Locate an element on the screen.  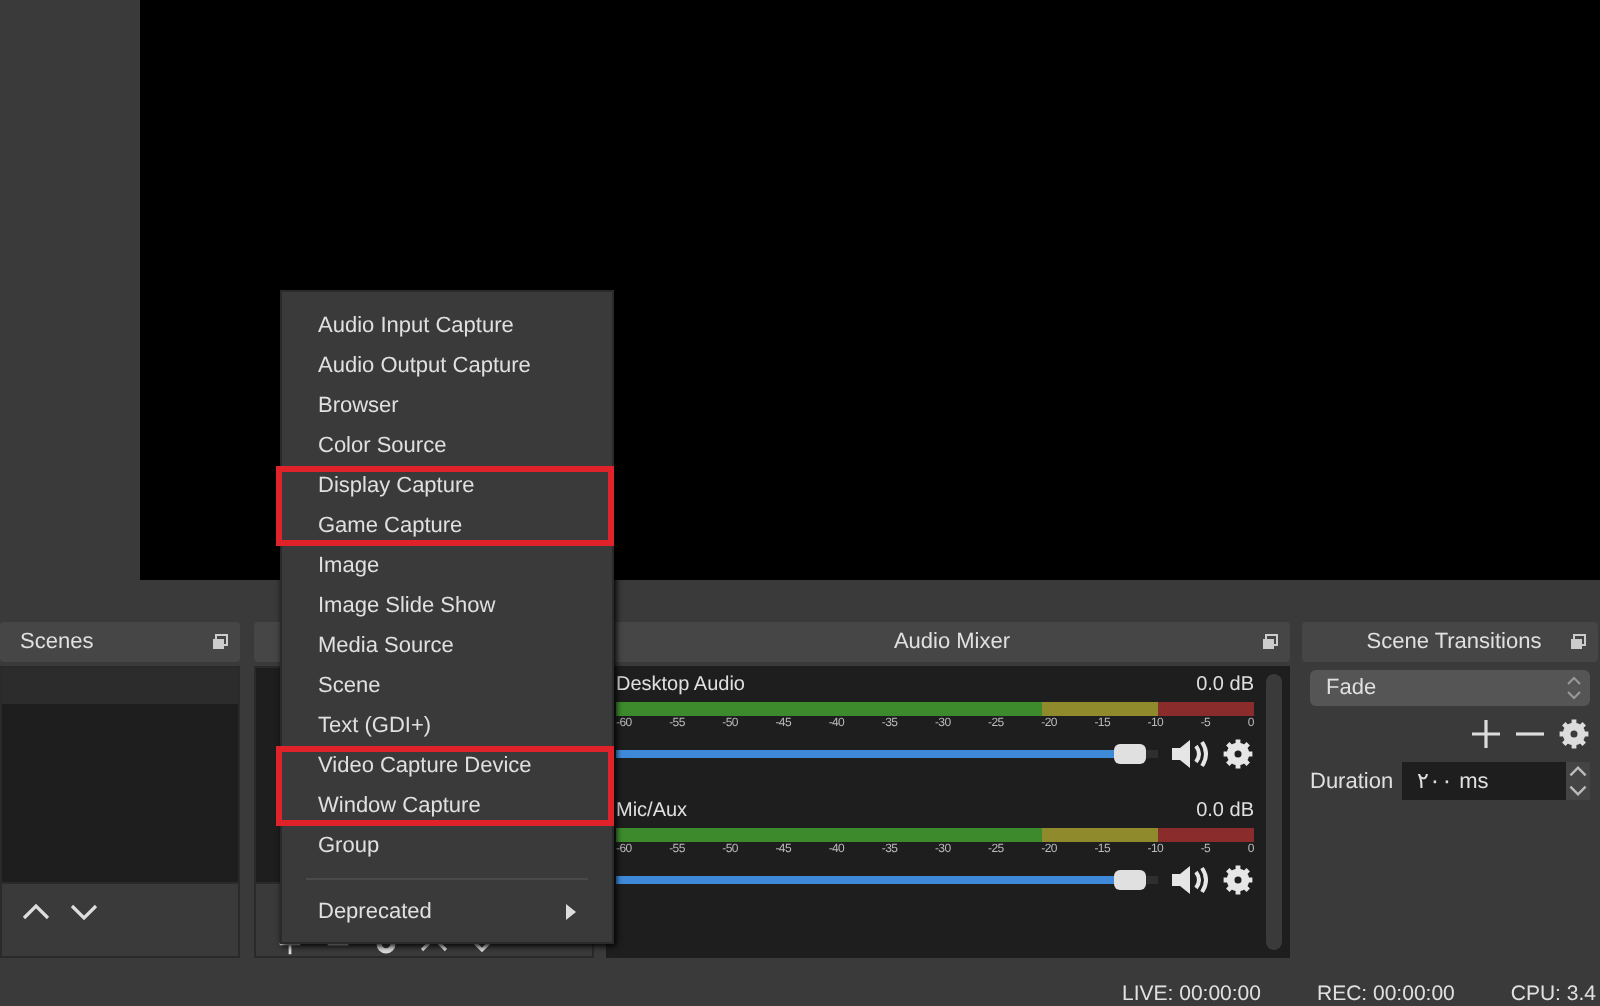
channel-name: Mic/Aux is located at coordinates (652, 811).